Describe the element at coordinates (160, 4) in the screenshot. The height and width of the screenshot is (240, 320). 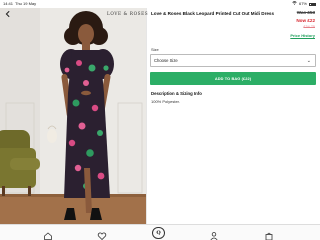
I see `status-bar: 14:41 Thu 19 May 67%` at that location.